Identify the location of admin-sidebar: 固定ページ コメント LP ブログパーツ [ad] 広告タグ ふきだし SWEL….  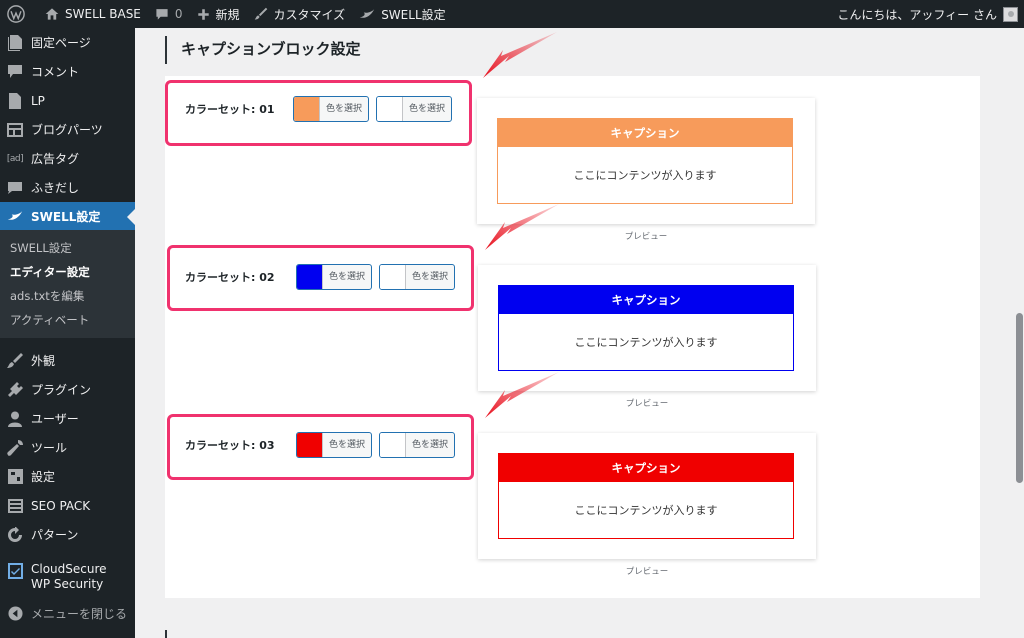
(67, 333).